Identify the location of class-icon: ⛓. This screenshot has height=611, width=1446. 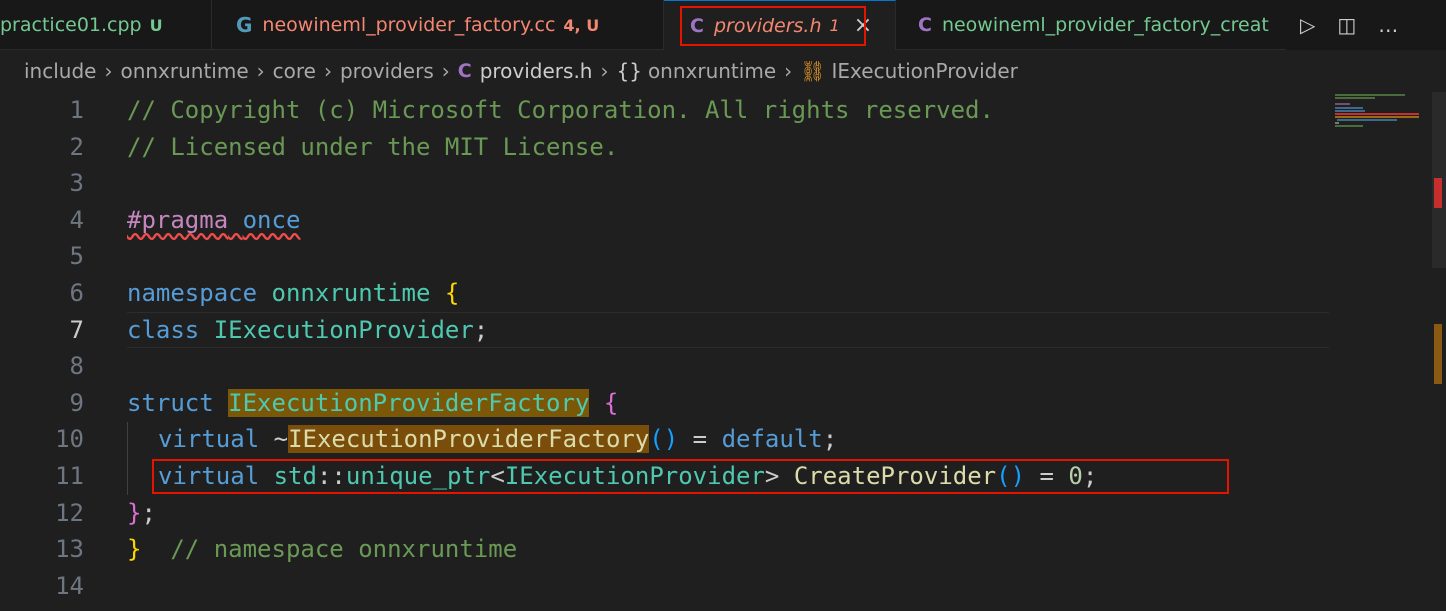
(813, 71).